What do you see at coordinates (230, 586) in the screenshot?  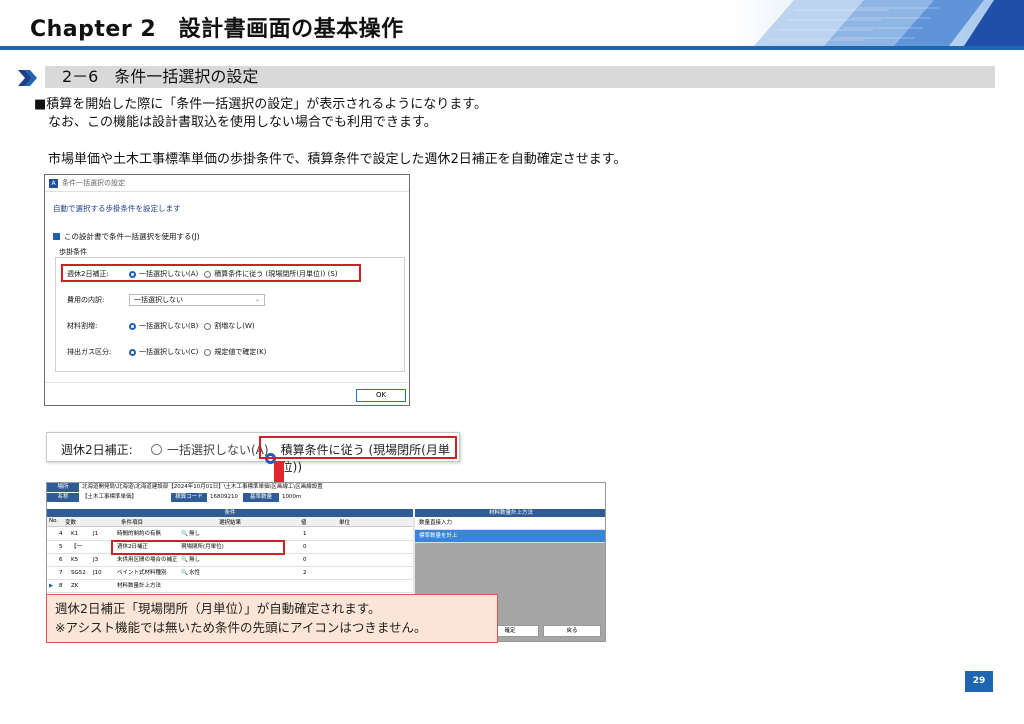 I see `table-row: ▶ 8 ZK 材料数量計上方法` at bounding box center [230, 586].